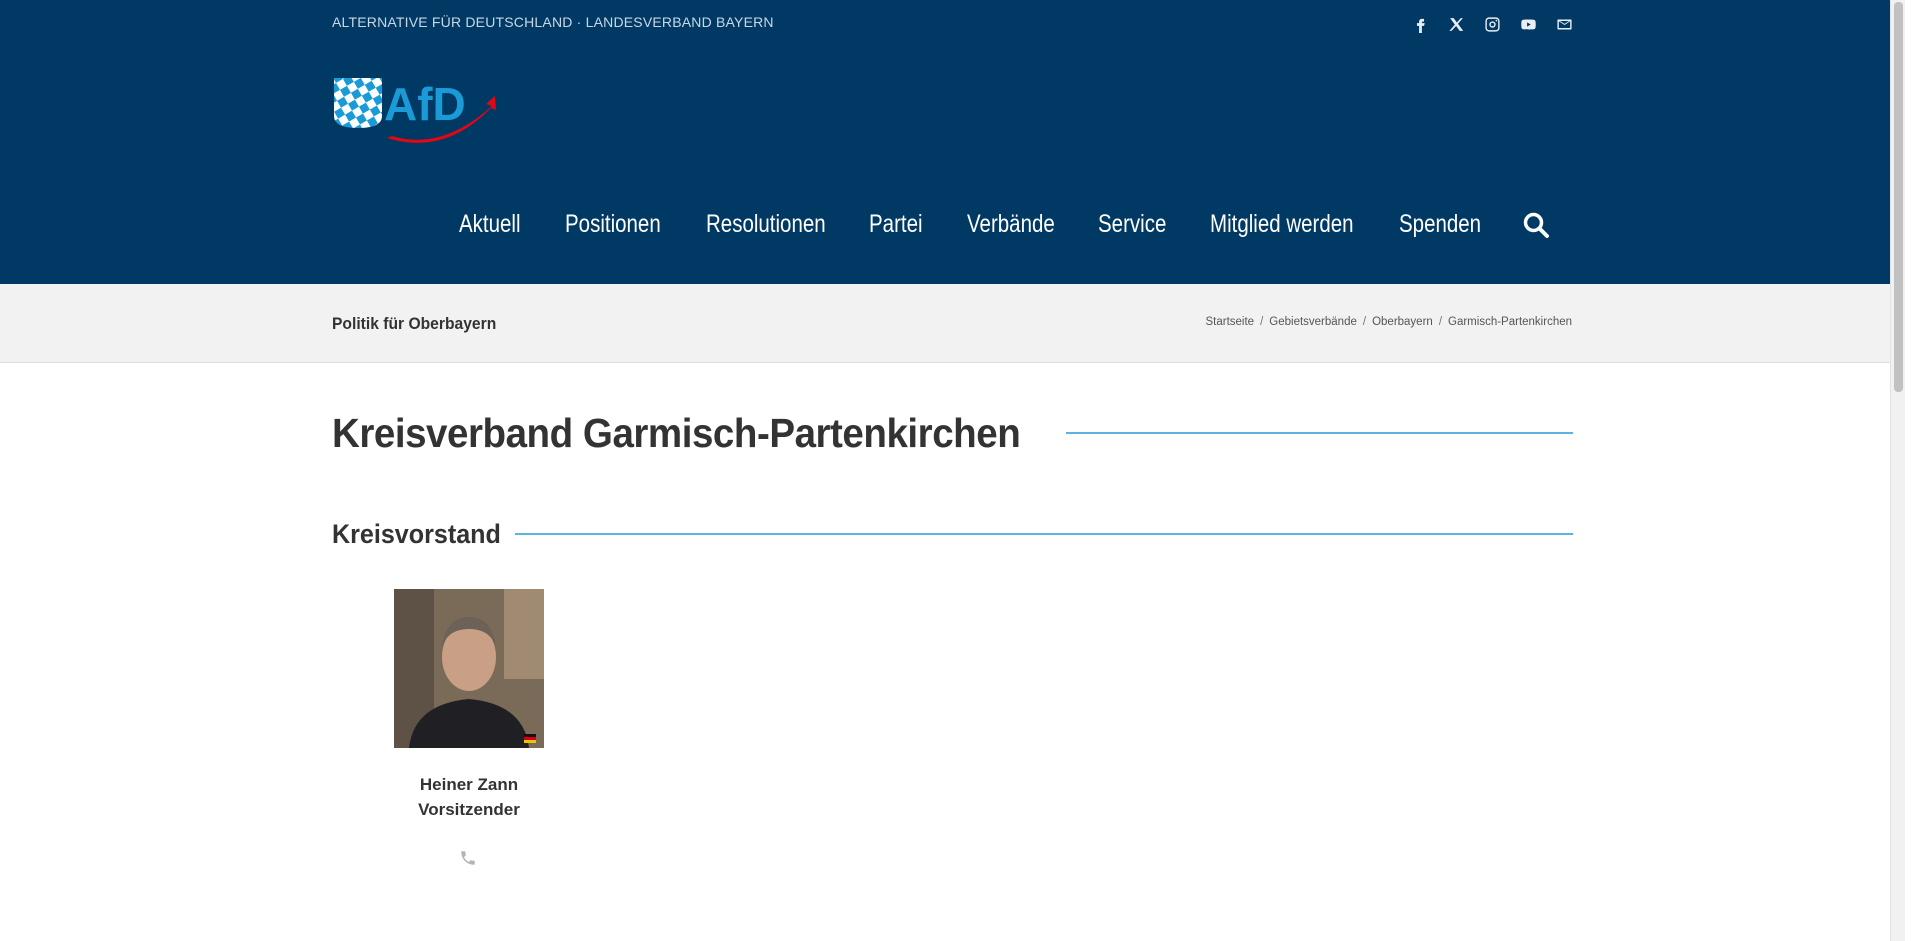 This screenshot has height=941, width=1920. I want to click on breadcrumb-gebietsverbaende: Gebietsverbände, so click(1313, 322).